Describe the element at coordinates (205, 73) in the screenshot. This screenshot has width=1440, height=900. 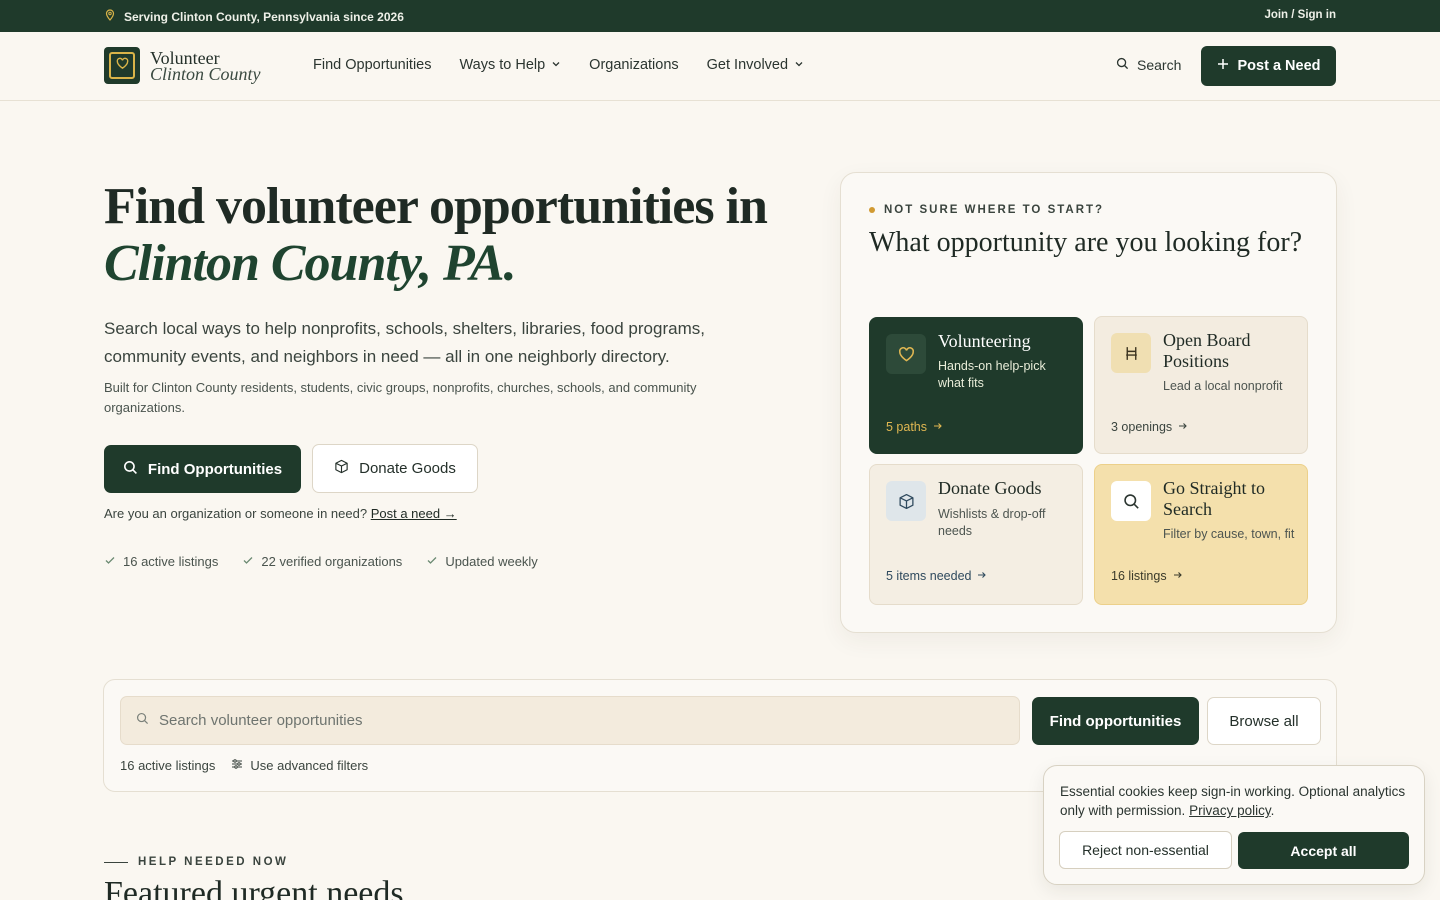
I see `logo-text-line2: Clinton County` at that location.